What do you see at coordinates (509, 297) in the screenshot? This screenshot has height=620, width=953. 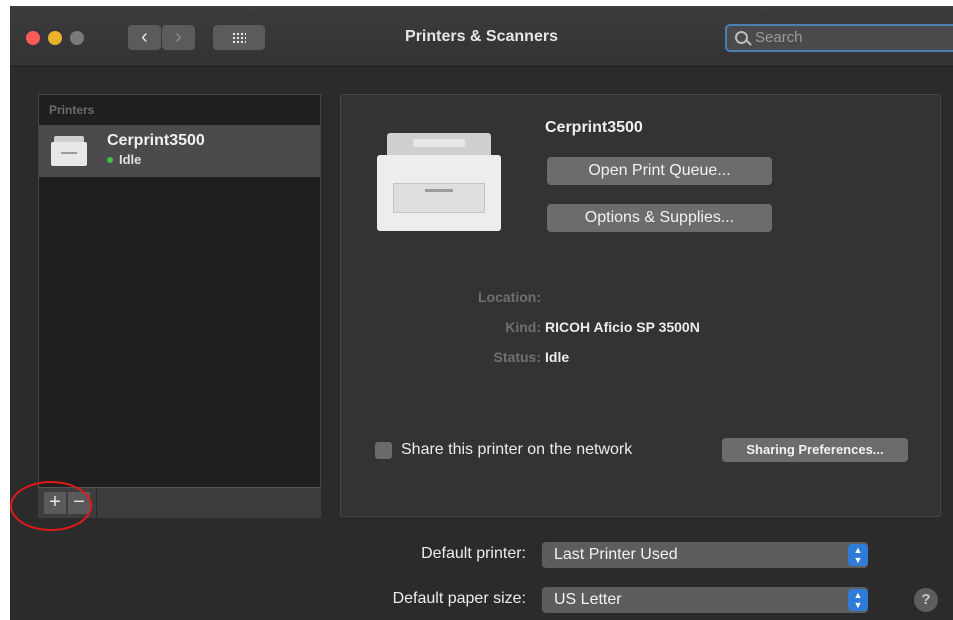 I see `location-label: Location:` at bounding box center [509, 297].